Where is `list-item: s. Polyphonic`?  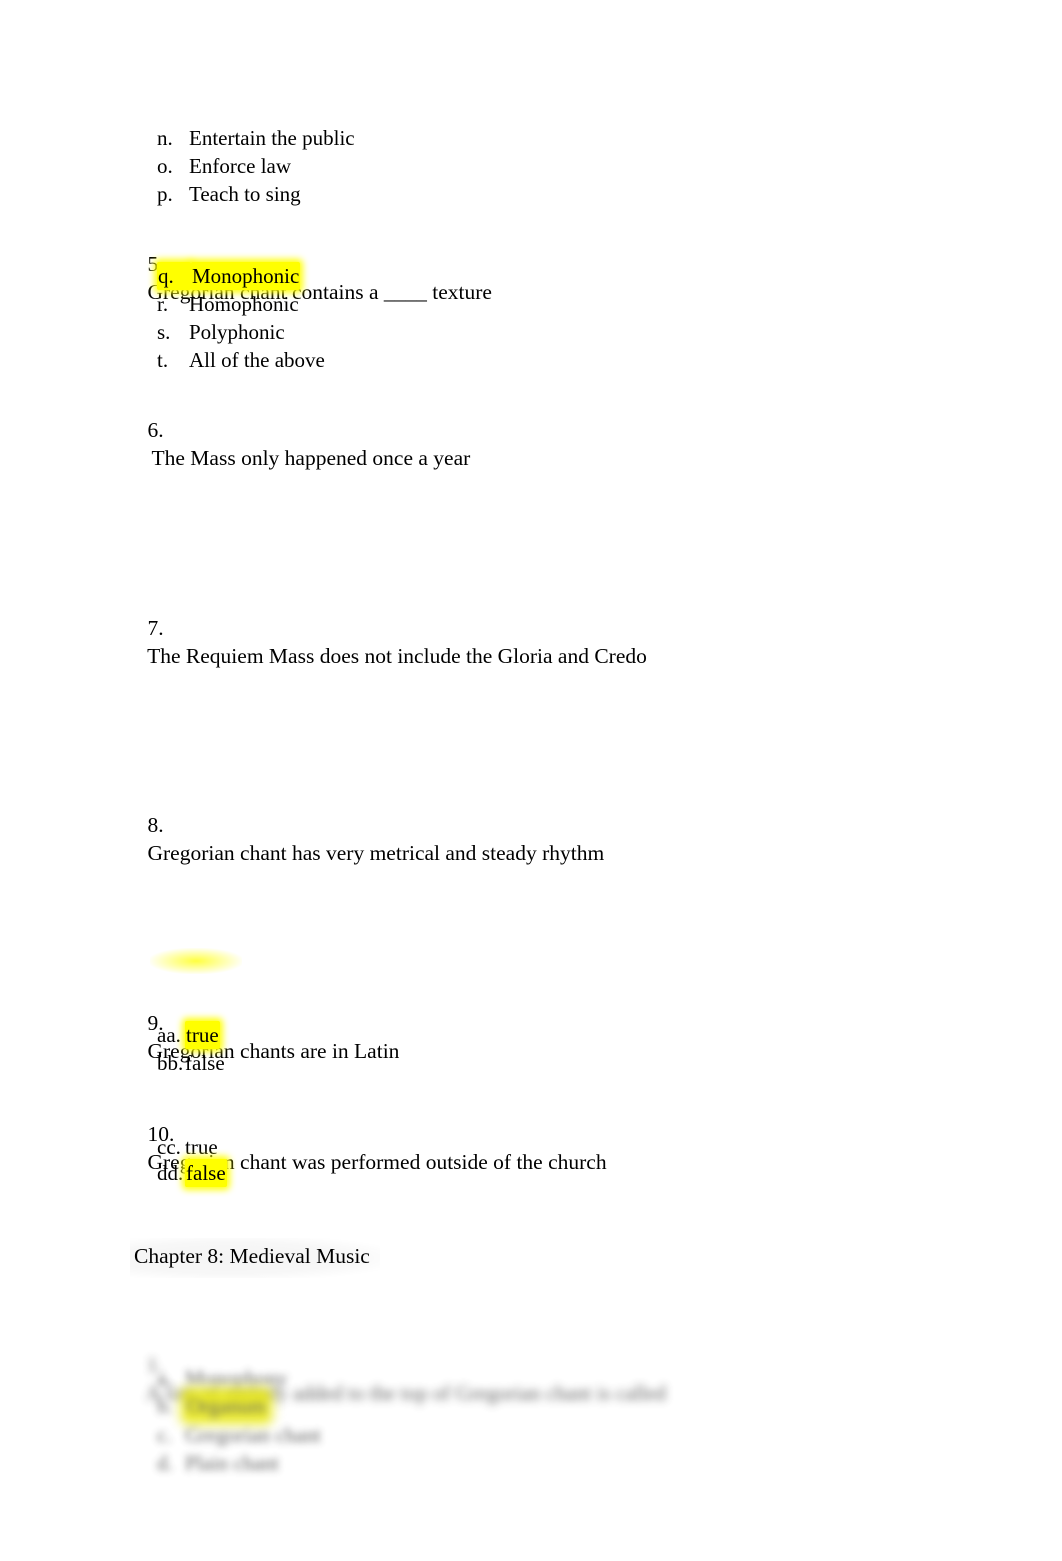
list-item: s. Polyphonic is located at coordinates (221, 332).